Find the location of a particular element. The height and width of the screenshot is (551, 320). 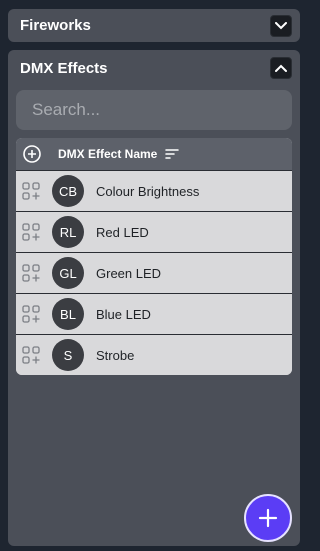

plus-circle-icon is located at coordinates (32, 154).